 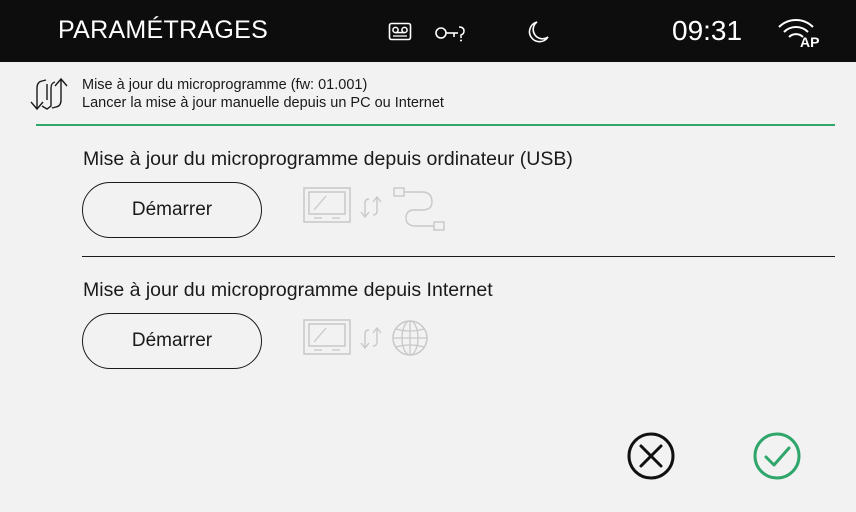 What do you see at coordinates (809, 41) in the screenshot?
I see `svg-text: AP` at bounding box center [809, 41].